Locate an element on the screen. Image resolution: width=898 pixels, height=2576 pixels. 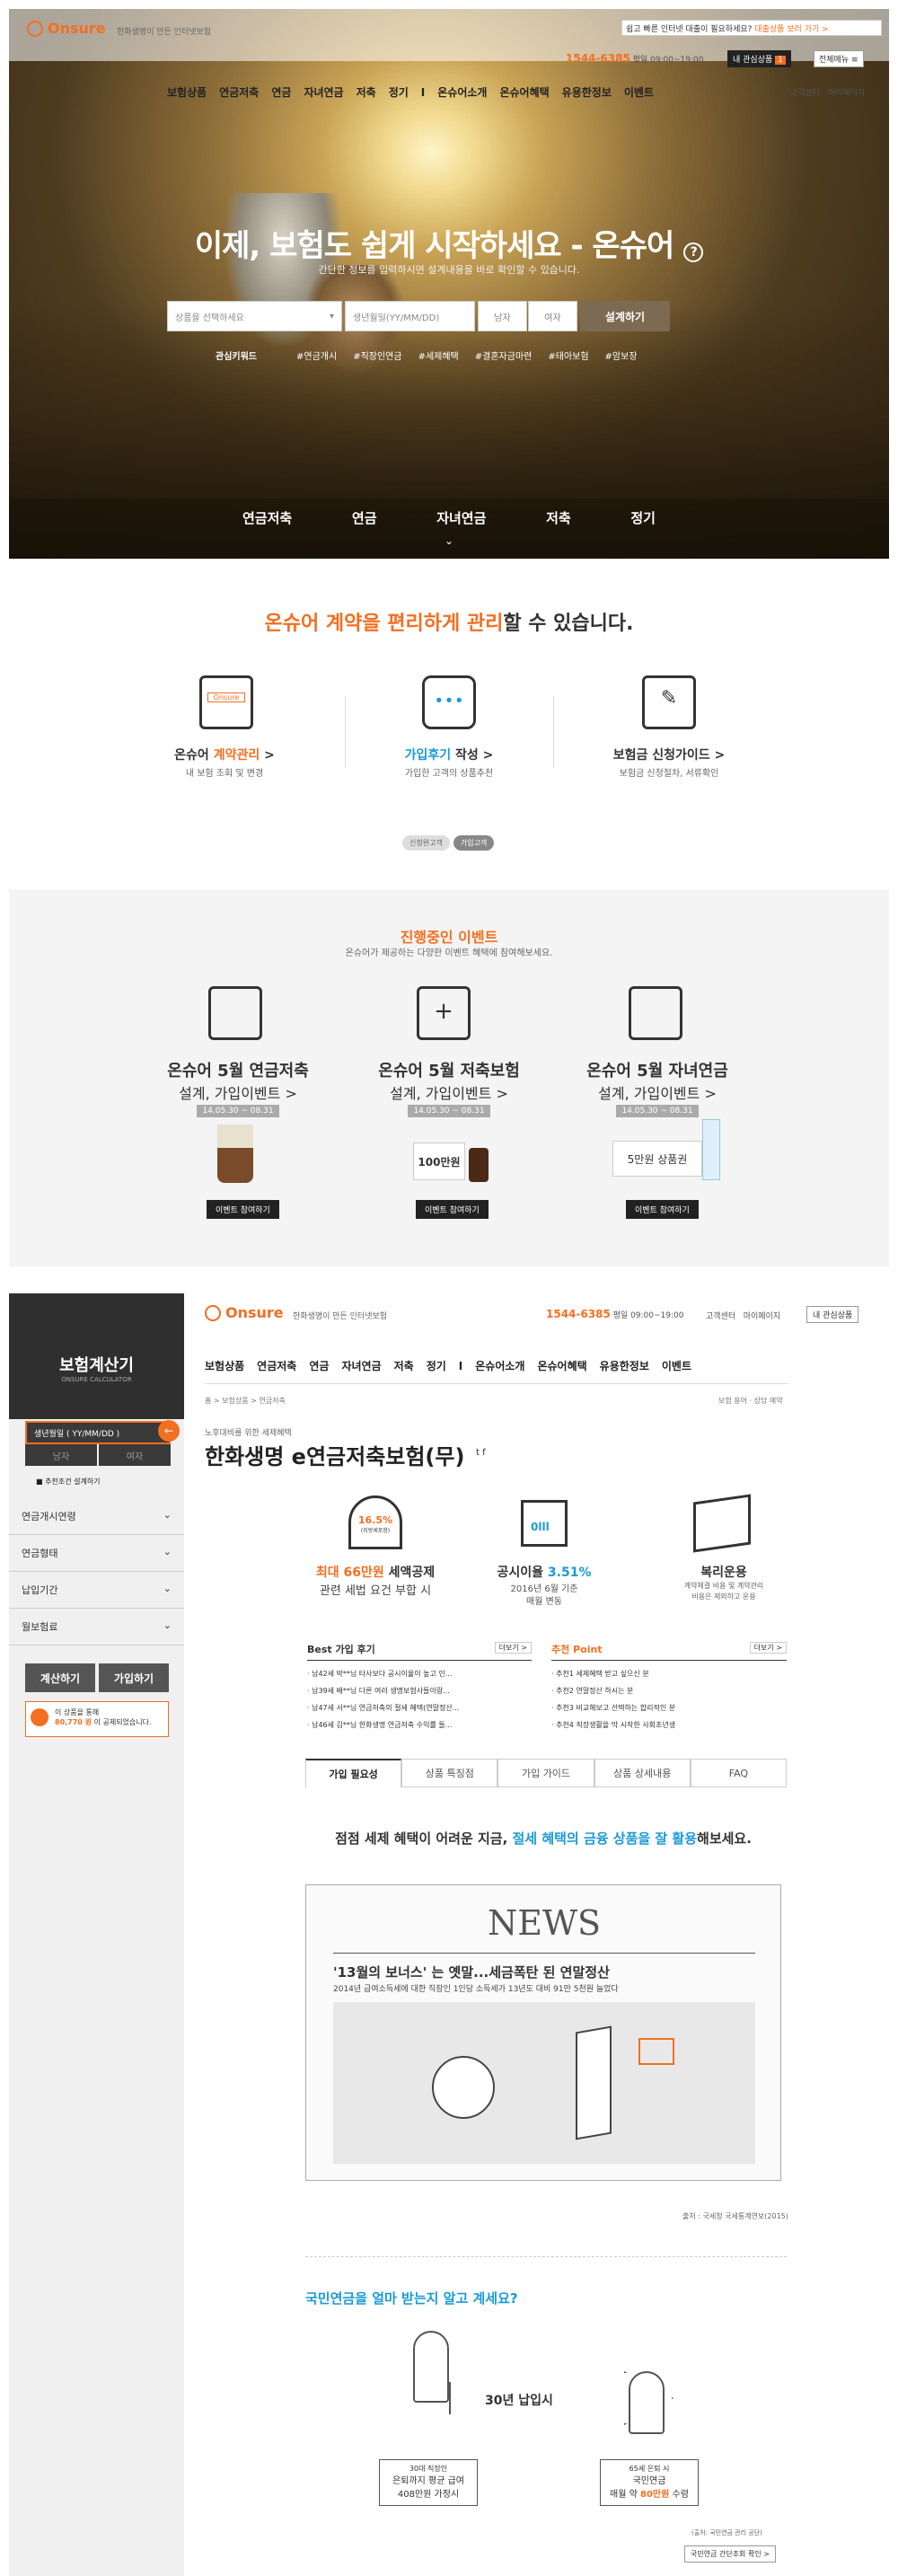
category-tab: 연금저축 is located at coordinates (267, 517).